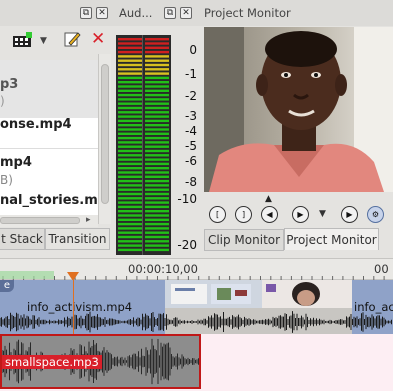 Image resolution: width=393 pixels, height=391 pixels. What do you see at coordinates (143, 145) in the screenshot?
I see `audio-level-meter` at bounding box center [143, 145].